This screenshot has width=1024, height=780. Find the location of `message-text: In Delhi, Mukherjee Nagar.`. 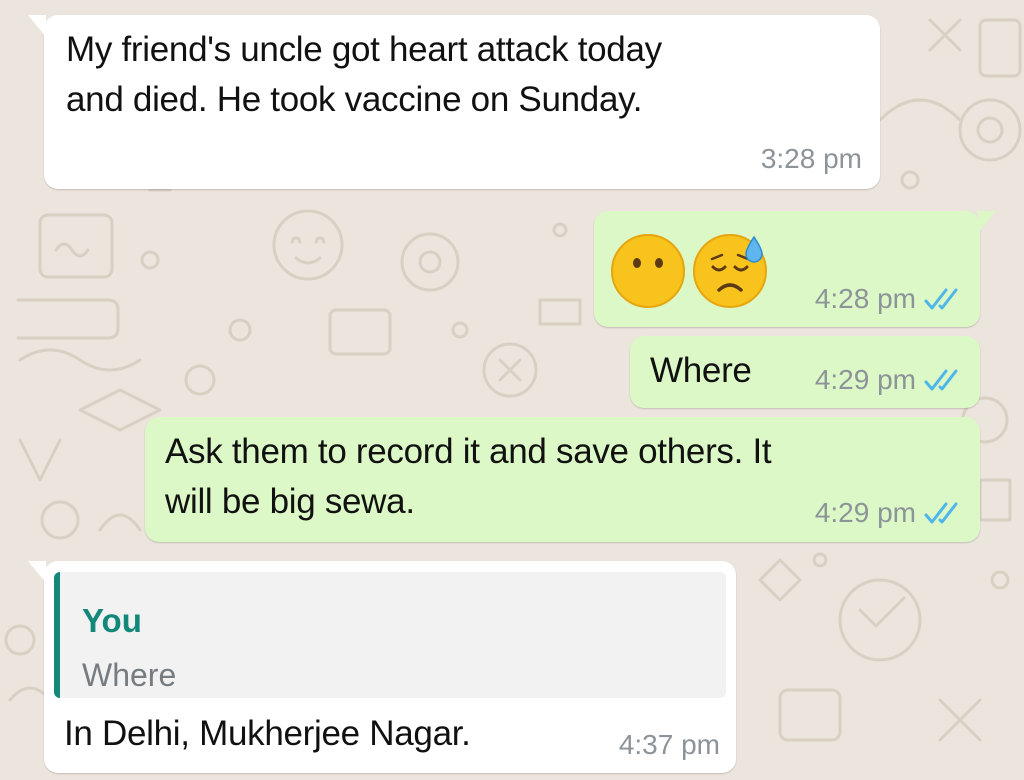

message-text: In Delhi, Mukherjee Nagar. is located at coordinates (267, 733).